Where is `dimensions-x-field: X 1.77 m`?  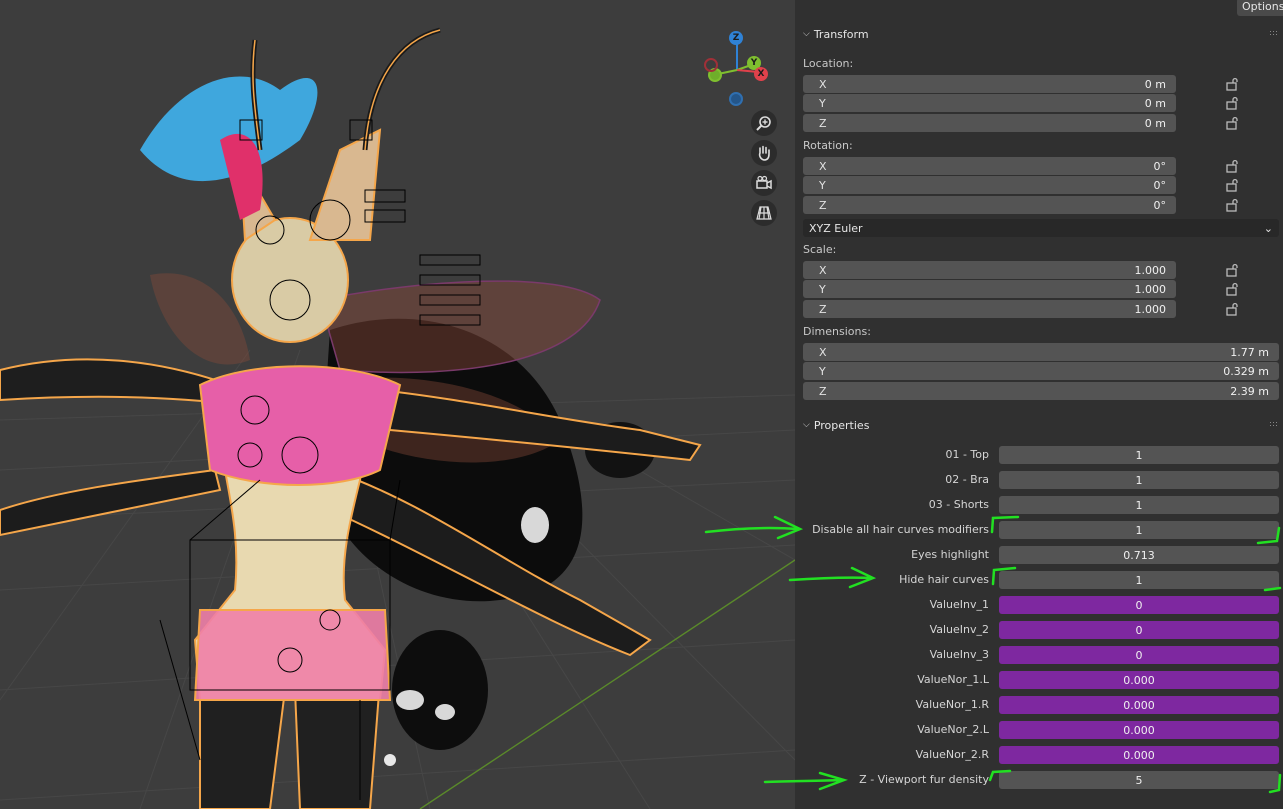 dimensions-x-field: X 1.77 m is located at coordinates (1041, 352).